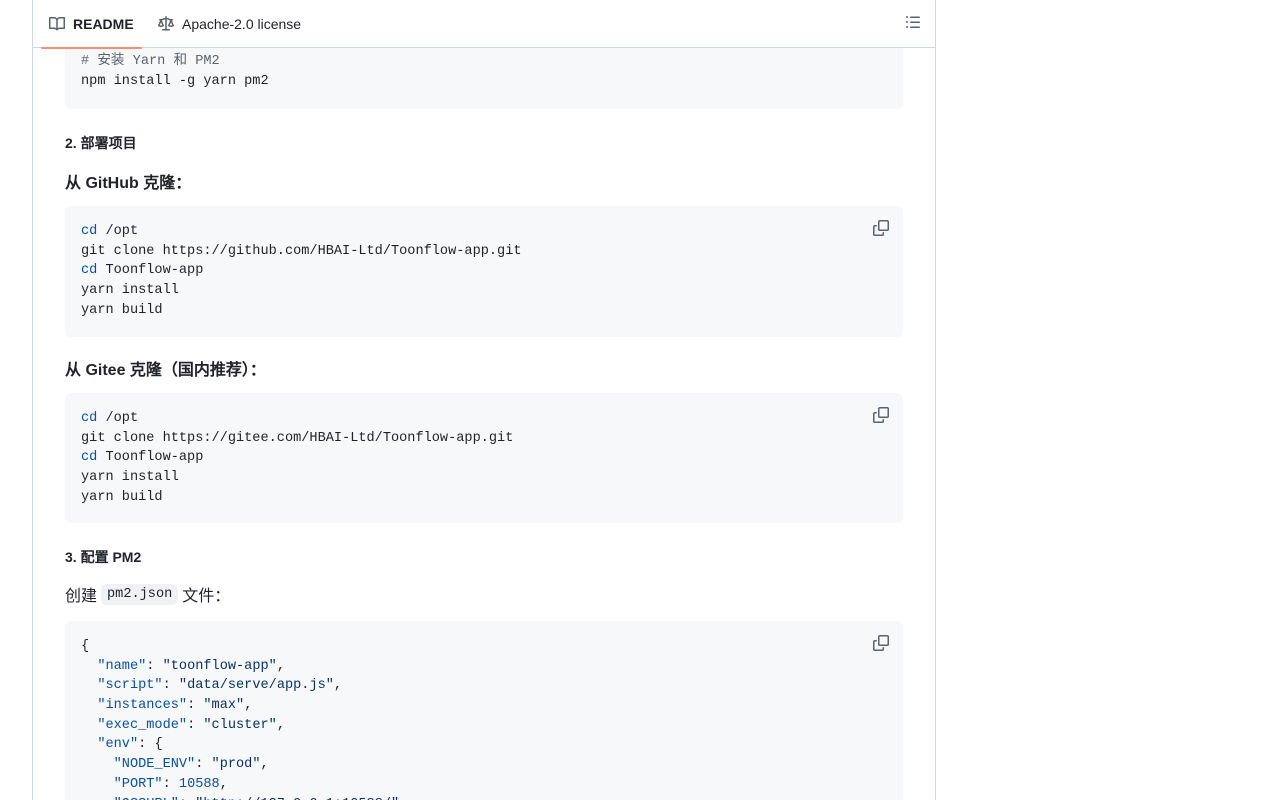 The image size is (1280, 800). I want to click on tab-readme-label: README, so click(103, 24).